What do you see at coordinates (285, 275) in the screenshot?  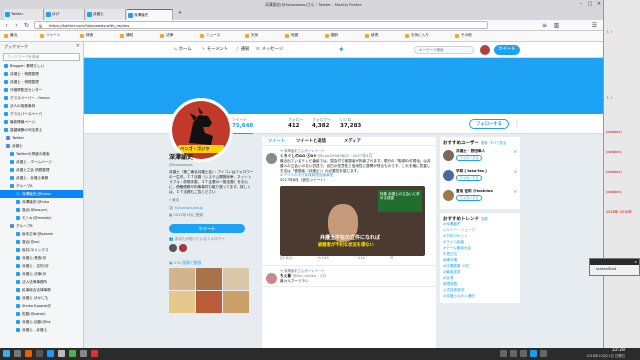 I see `tweet-author: ちぇ新` at bounding box center [285, 275].